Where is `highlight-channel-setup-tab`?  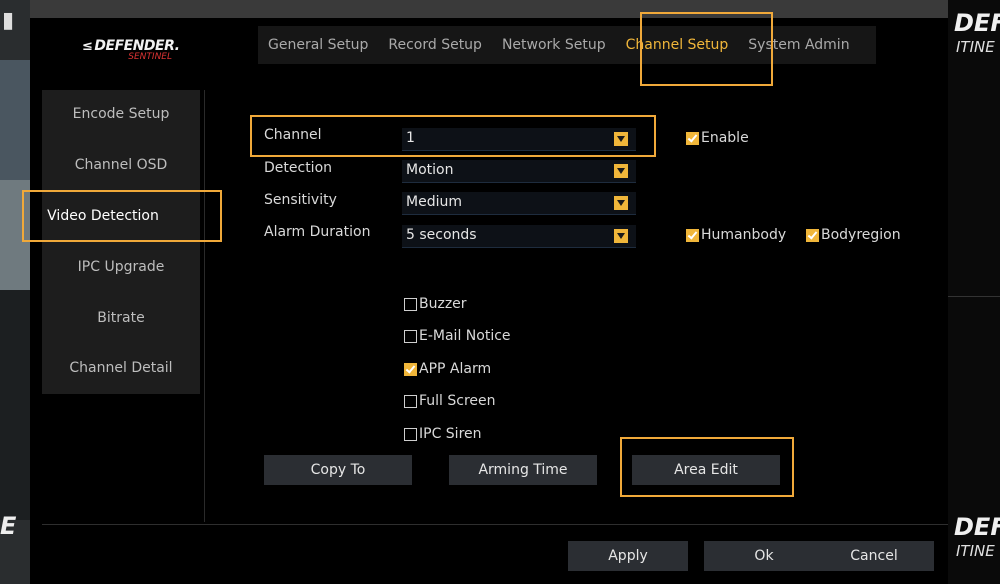
highlight-channel-setup-tab is located at coordinates (706, 49).